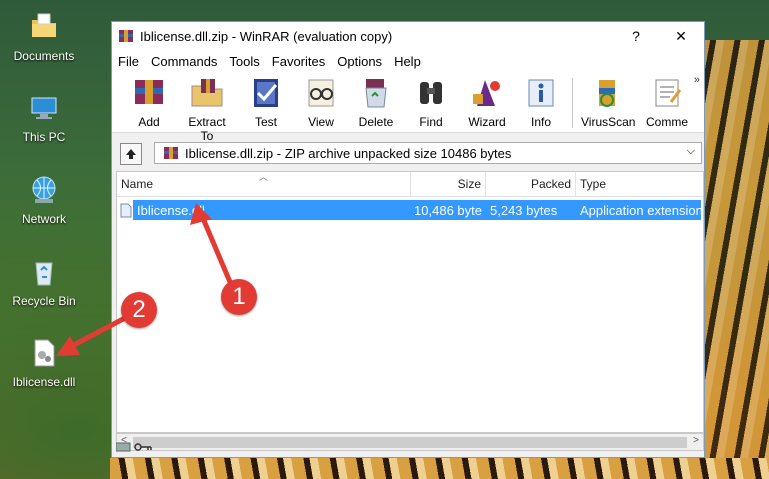 The width and height of the screenshot is (769, 479). Describe the element at coordinates (144, 279) in the screenshot. I see `annotation-arrows` at that location.